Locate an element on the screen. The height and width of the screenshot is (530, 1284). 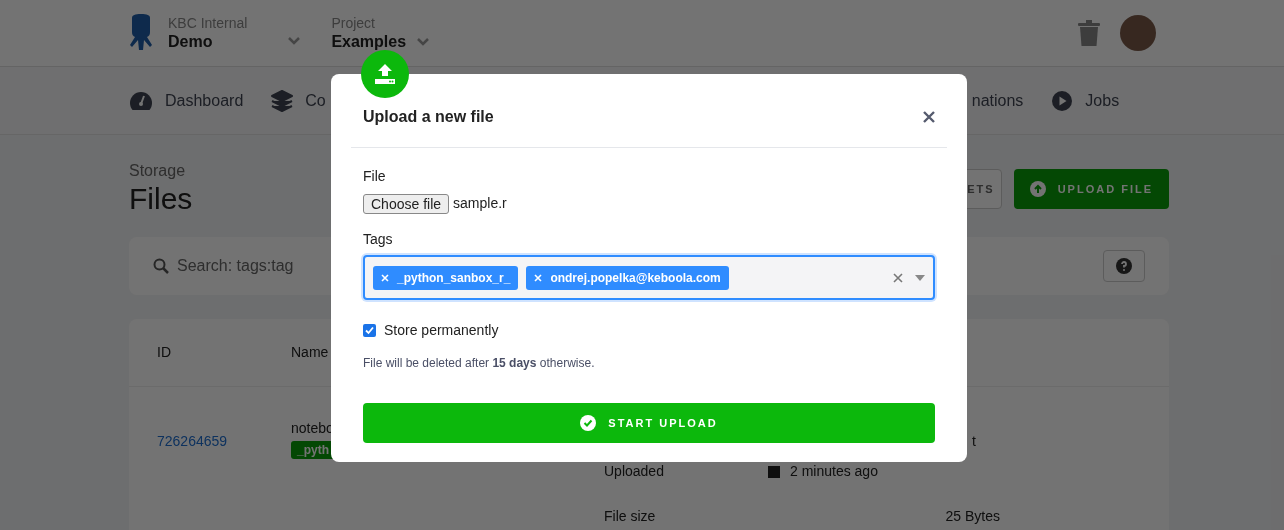
tags-select: _python_sanbox_r_ ondrej.popelka@keboola.com is located at coordinates (649, 277).